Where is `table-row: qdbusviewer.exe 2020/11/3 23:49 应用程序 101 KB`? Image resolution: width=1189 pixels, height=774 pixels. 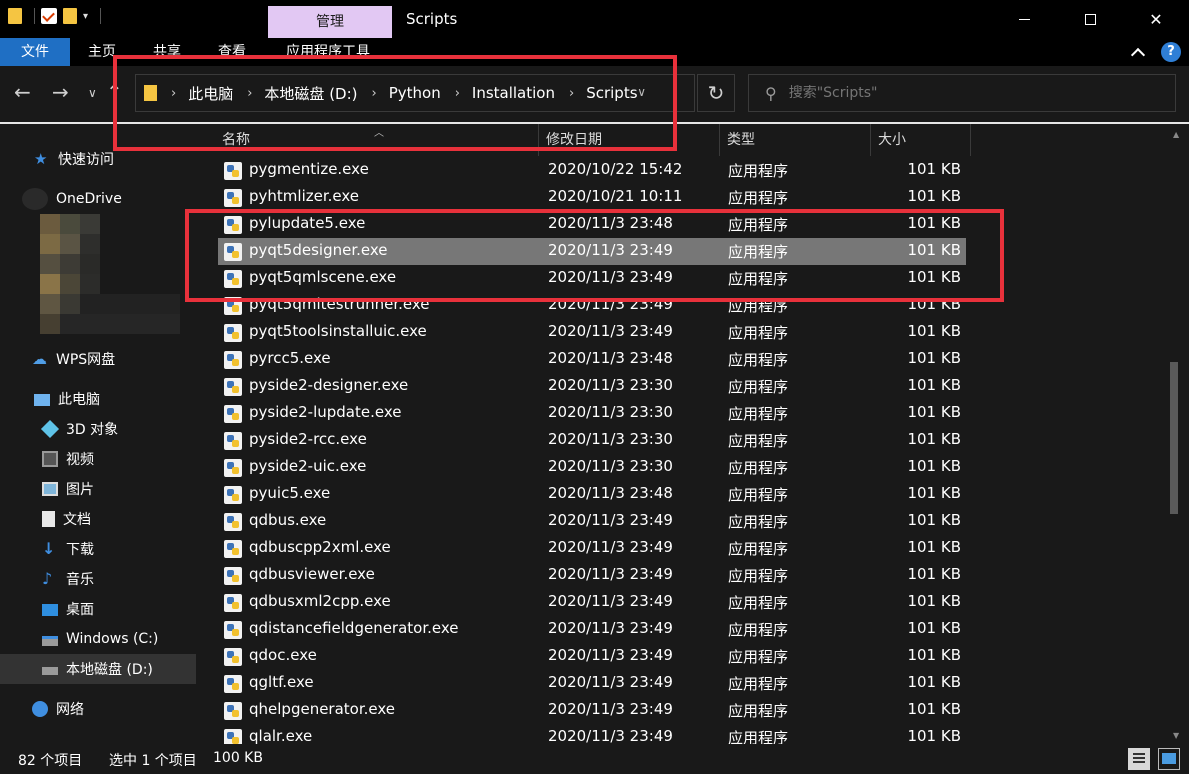
table-row: qdbusviewer.exe 2020/11/3 23:49 应用程序 101 KB is located at coordinates (592, 575).